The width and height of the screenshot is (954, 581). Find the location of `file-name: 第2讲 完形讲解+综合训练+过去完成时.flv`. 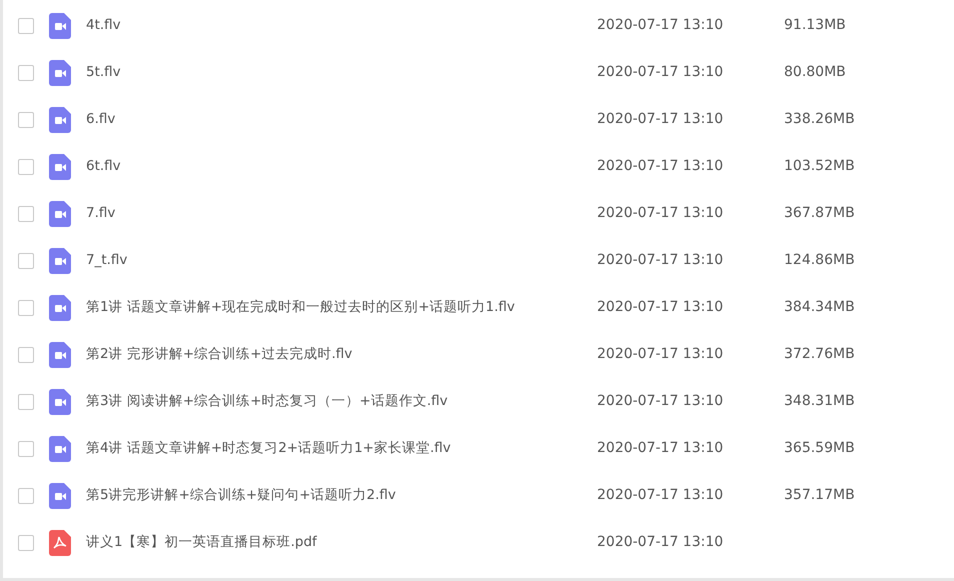

file-name: 第2讲 完形讲解+综合训练+过去完成时.flv is located at coordinates (219, 354).